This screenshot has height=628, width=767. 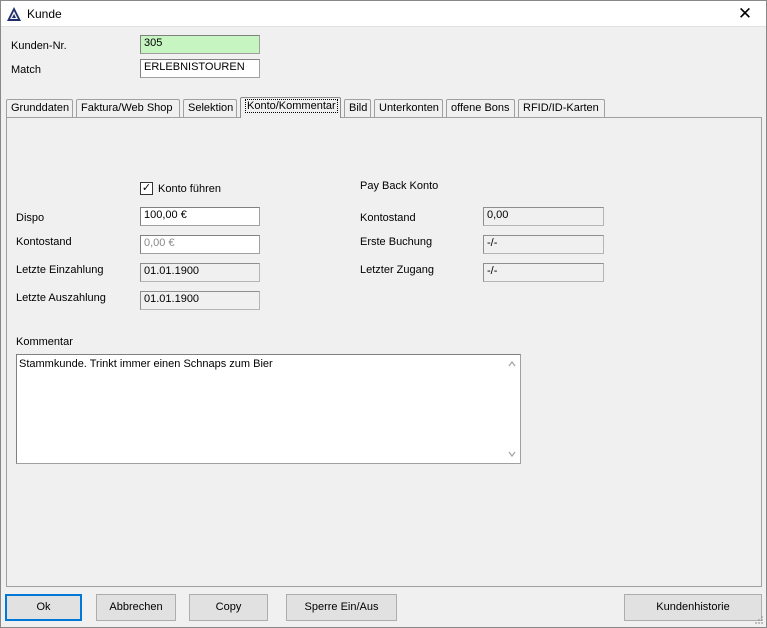 I want to click on letzte-einzahlung-field: 01.01.1900, so click(x=200, y=272).